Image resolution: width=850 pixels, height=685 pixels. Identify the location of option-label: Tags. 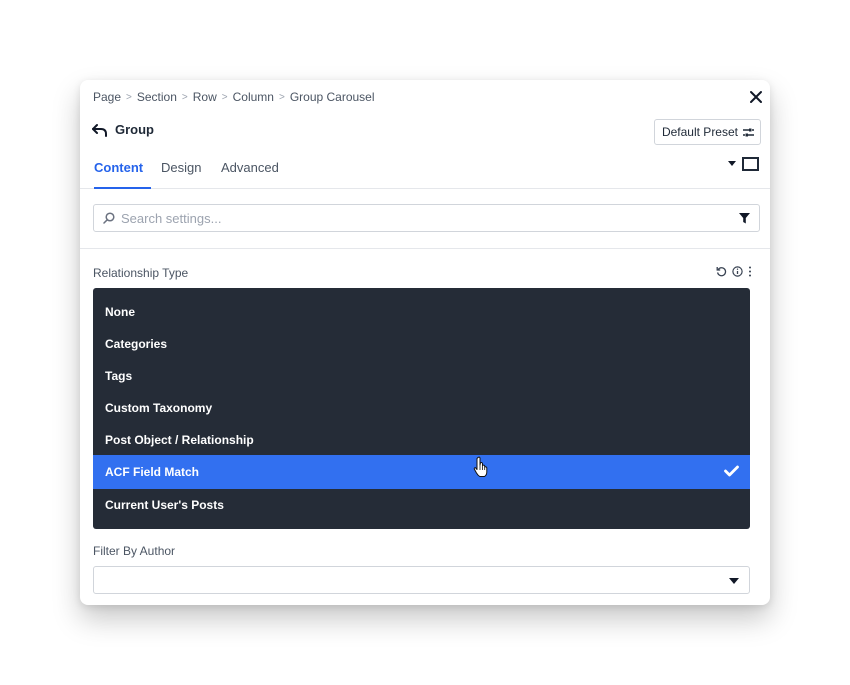
(119, 376).